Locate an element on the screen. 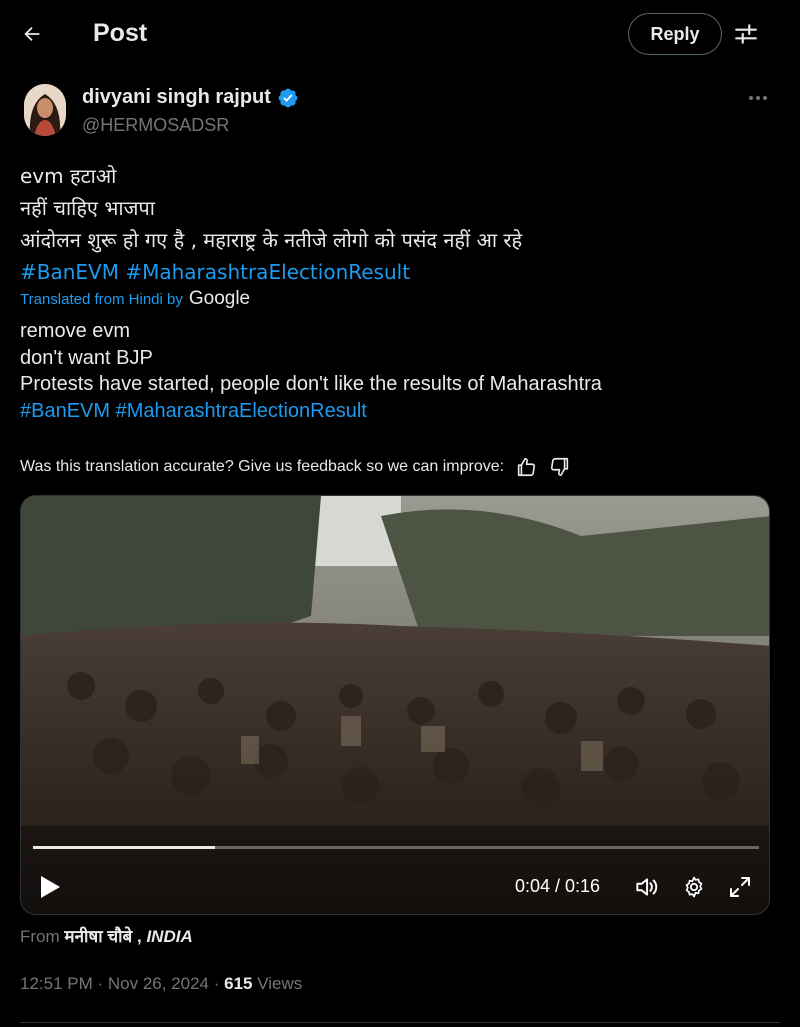 Image resolution: width=800 pixels, height=1027 pixels. back-button is located at coordinates (32, 34).